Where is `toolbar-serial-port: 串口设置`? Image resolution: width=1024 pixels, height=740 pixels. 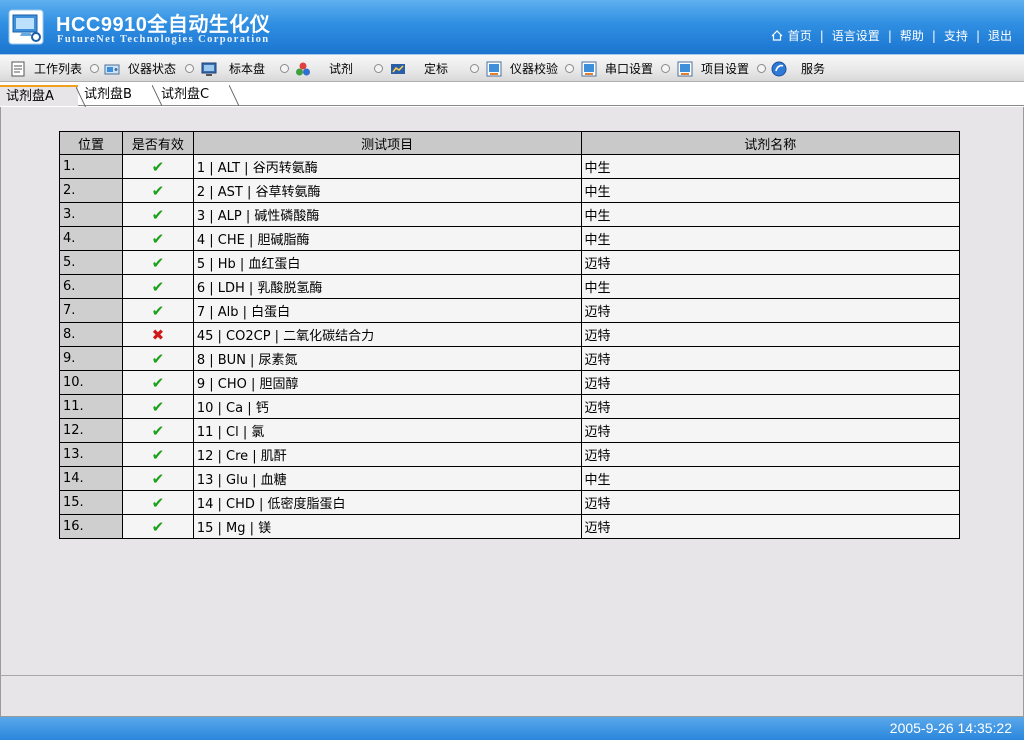
toolbar-serial-port: 串口设置 is located at coordinates (617, 68).